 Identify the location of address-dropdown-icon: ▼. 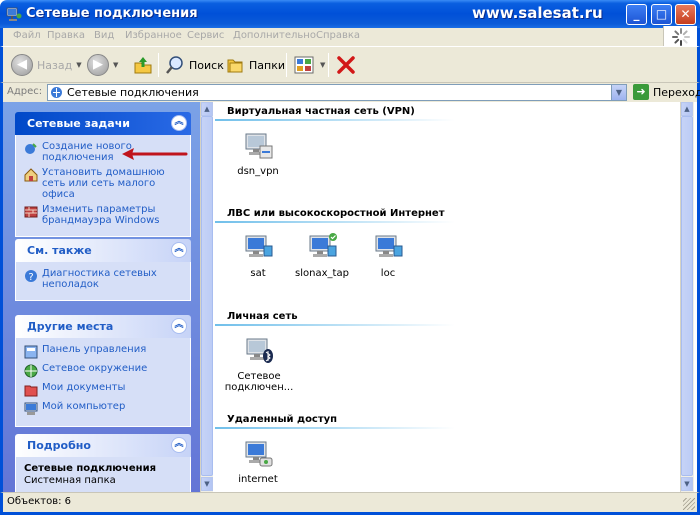
(618, 92).